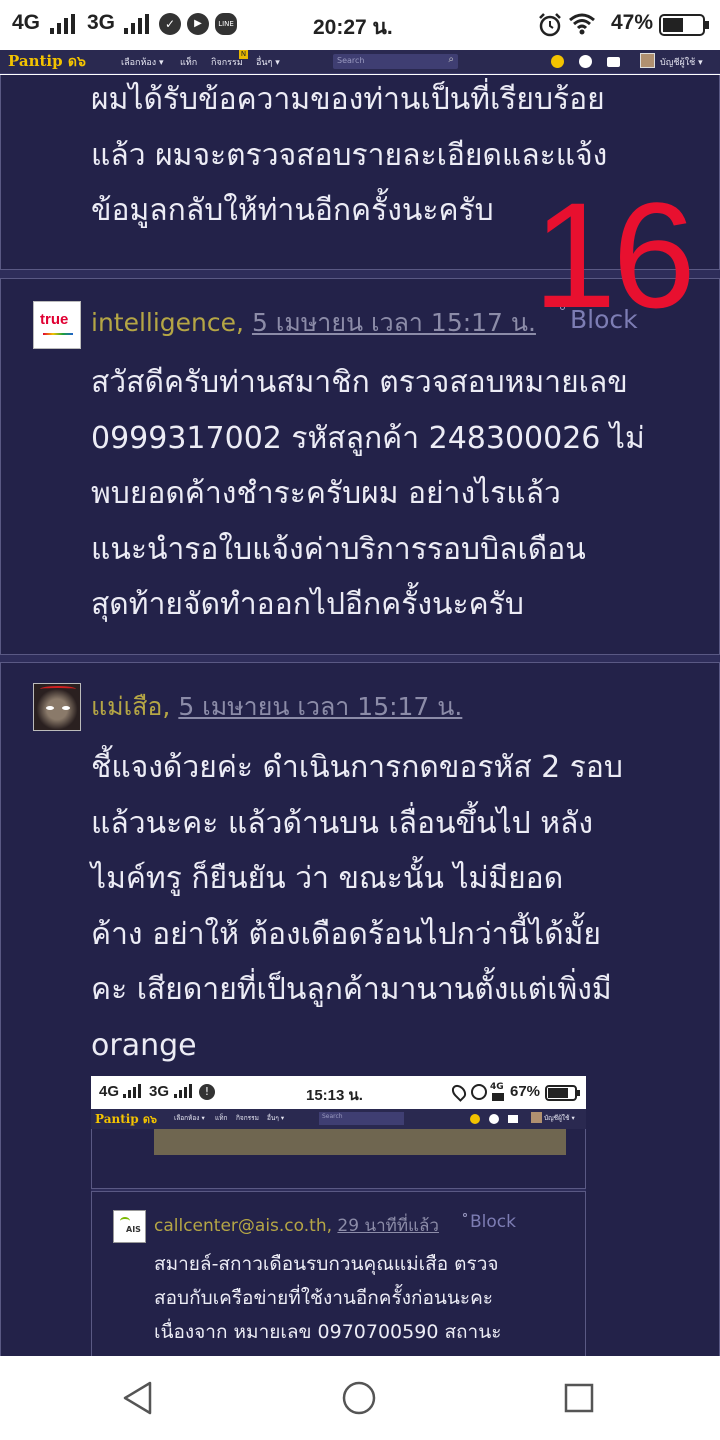 The width and height of the screenshot is (720, 1440). I want to click on nav-tags: แท็ก, so click(188, 62).